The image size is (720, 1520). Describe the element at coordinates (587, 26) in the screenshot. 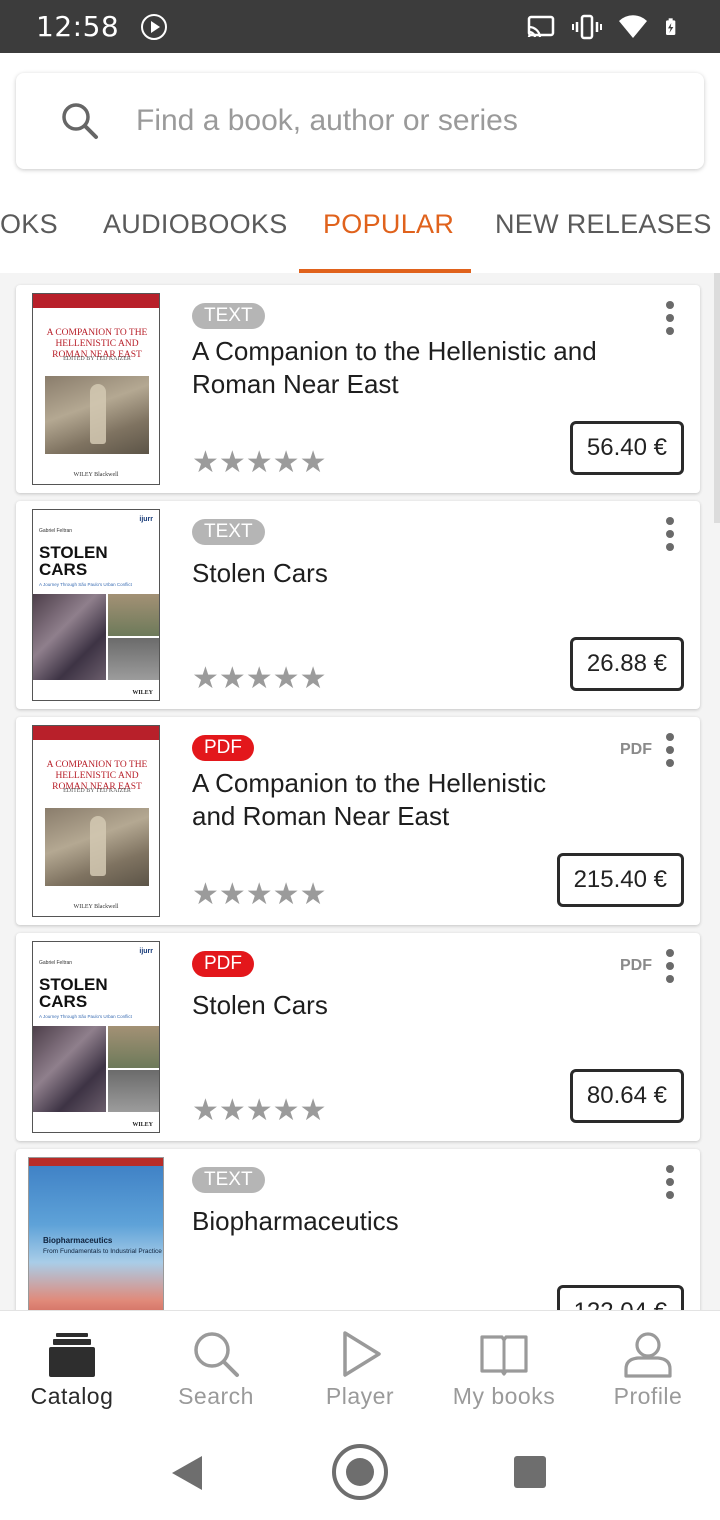

I see `vibrate-icon` at that location.